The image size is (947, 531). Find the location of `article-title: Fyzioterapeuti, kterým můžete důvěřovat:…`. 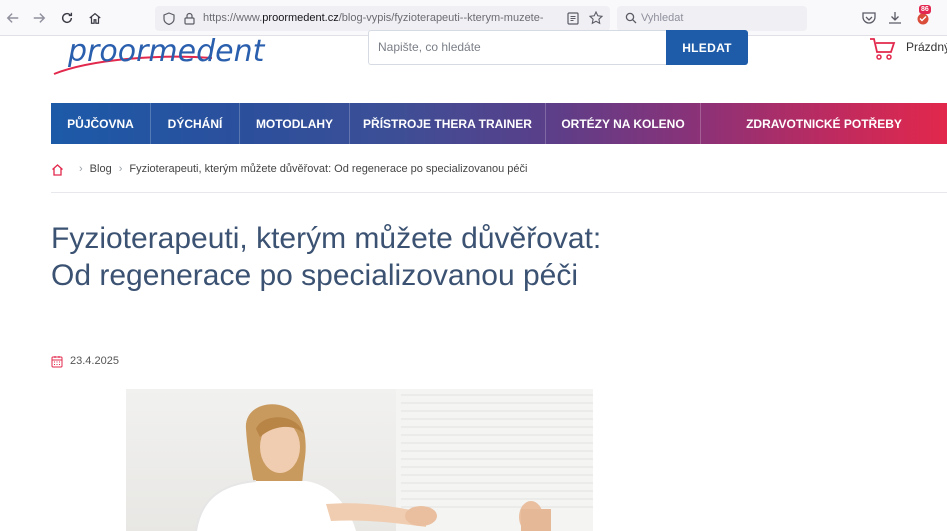

article-title: Fyzioterapeuti, kterým můžete důvěřovat:… is located at coordinates (326, 257).